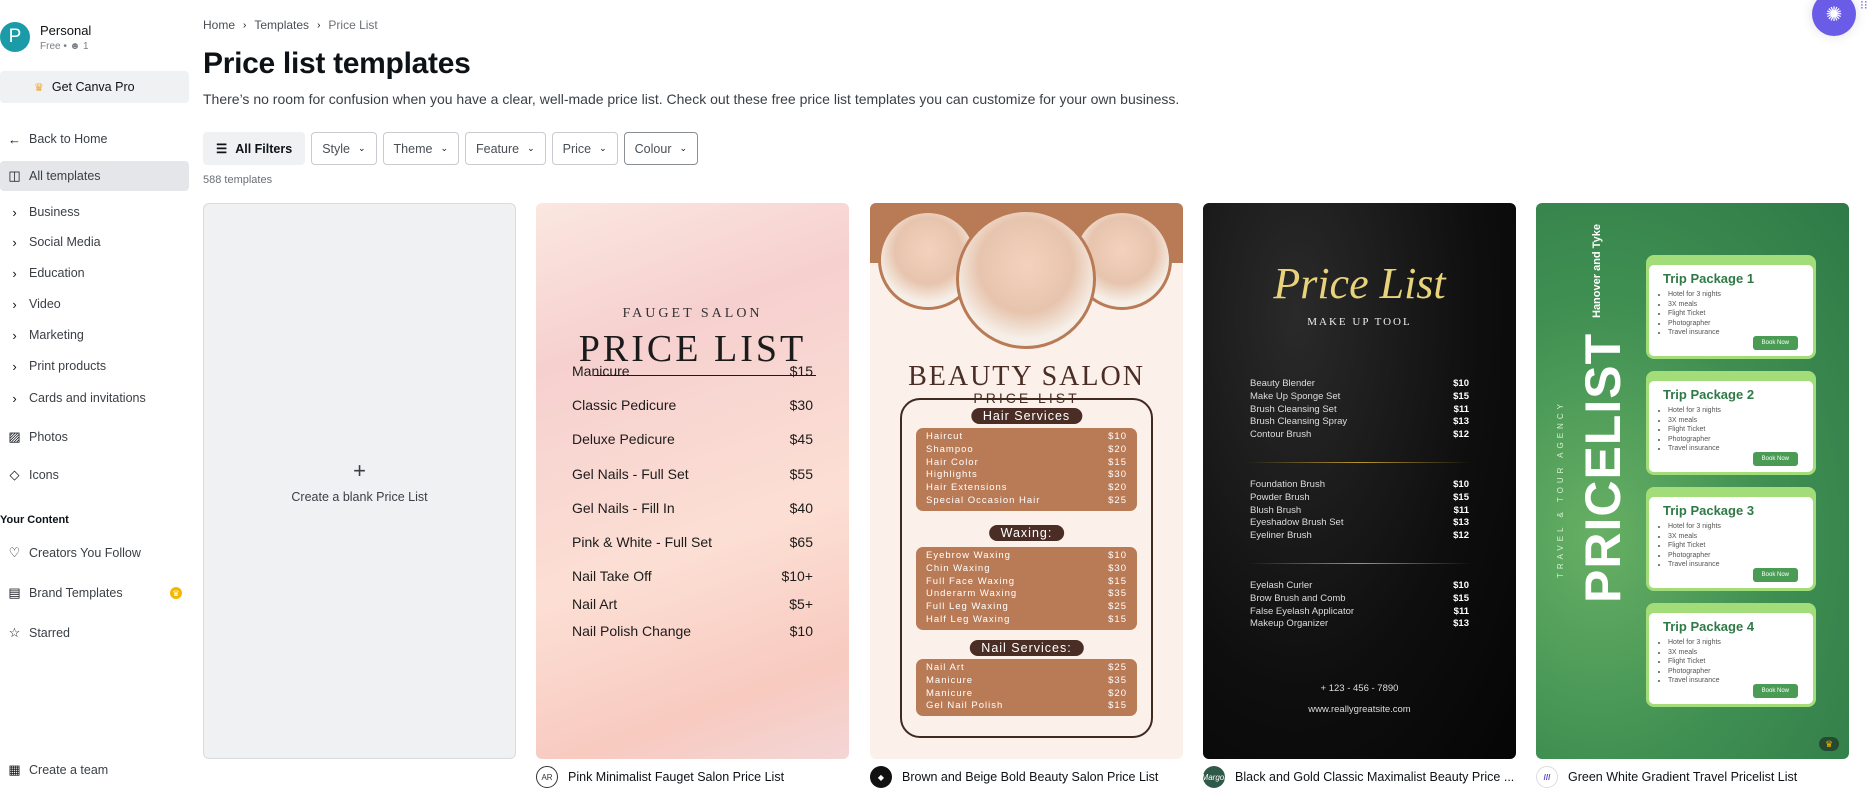 This screenshot has width=1870, height=790. What do you see at coordinates (630, 474) in the screenshot?
I see `item-name: Gel Nails - Full Set` at bounding box center [630, 474].